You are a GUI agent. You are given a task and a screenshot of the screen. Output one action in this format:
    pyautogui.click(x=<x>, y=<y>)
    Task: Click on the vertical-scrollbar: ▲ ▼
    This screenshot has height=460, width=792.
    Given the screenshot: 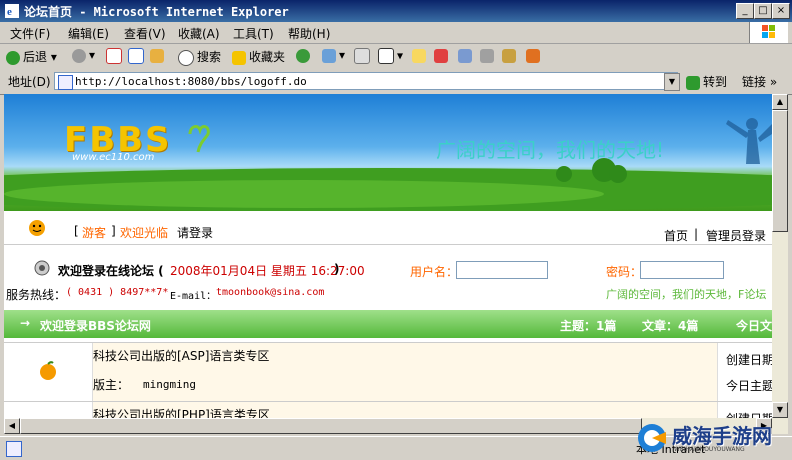 What is the action you would take?
    pyautogui.click(x=780, y=264)
    